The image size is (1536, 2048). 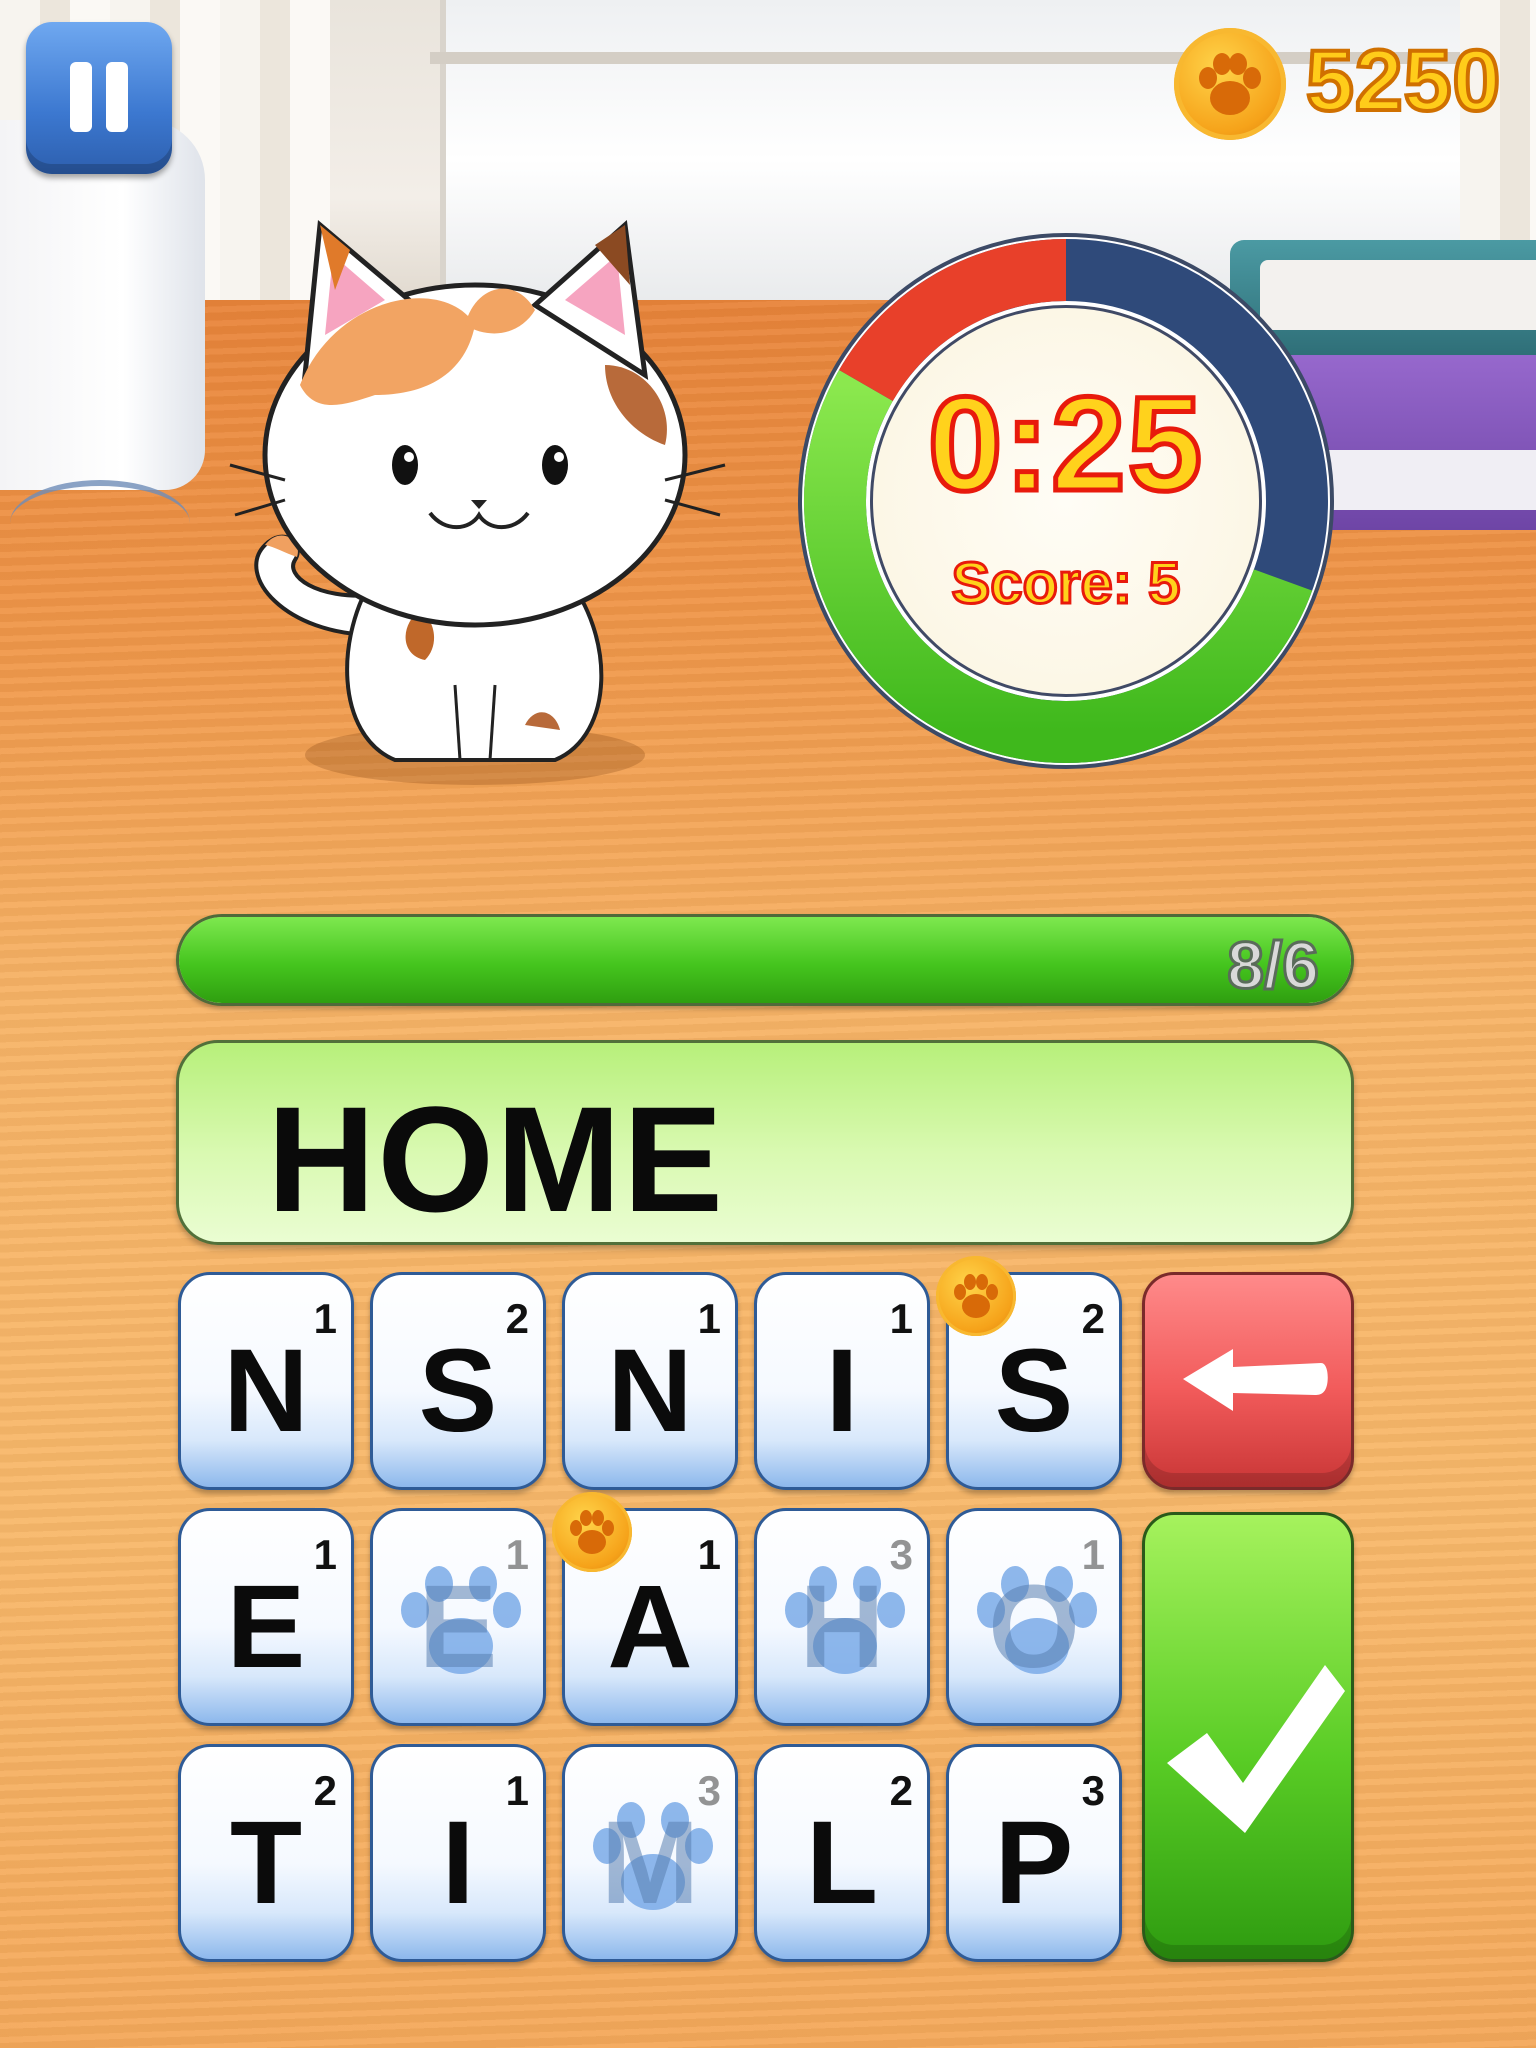 I want to click on letter-tile: S2, so click(x=458, y=1381).